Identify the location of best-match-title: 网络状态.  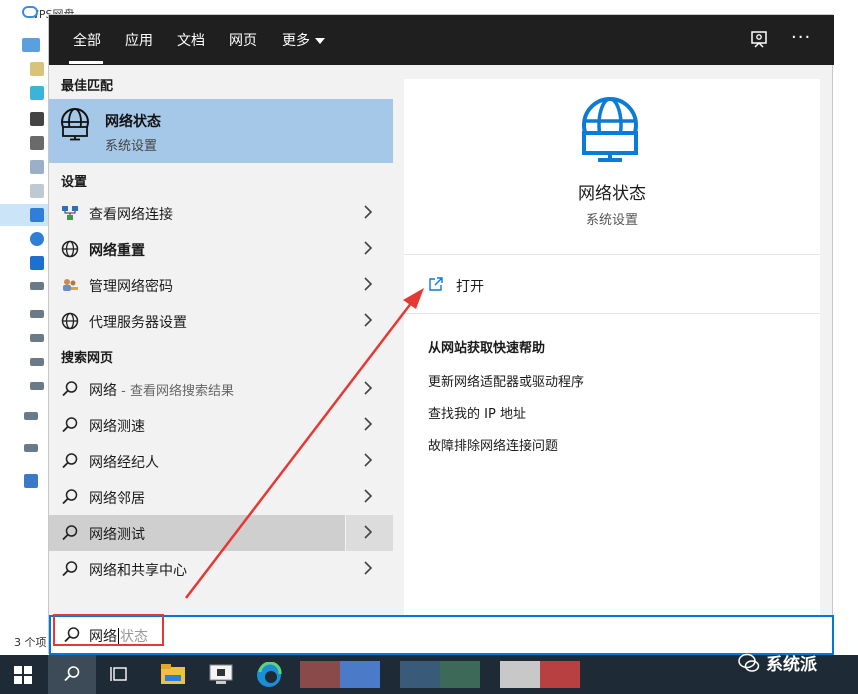
(133, 122).